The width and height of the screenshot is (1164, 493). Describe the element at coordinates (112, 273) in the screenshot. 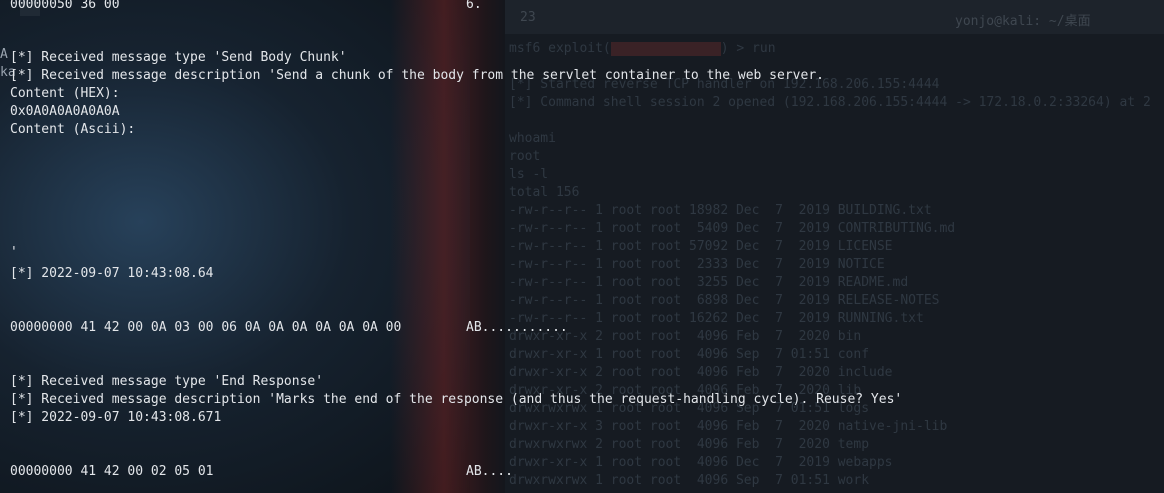

I see `timestamp-line: [*] 2022-09-07 10:43:08.64` at that location.